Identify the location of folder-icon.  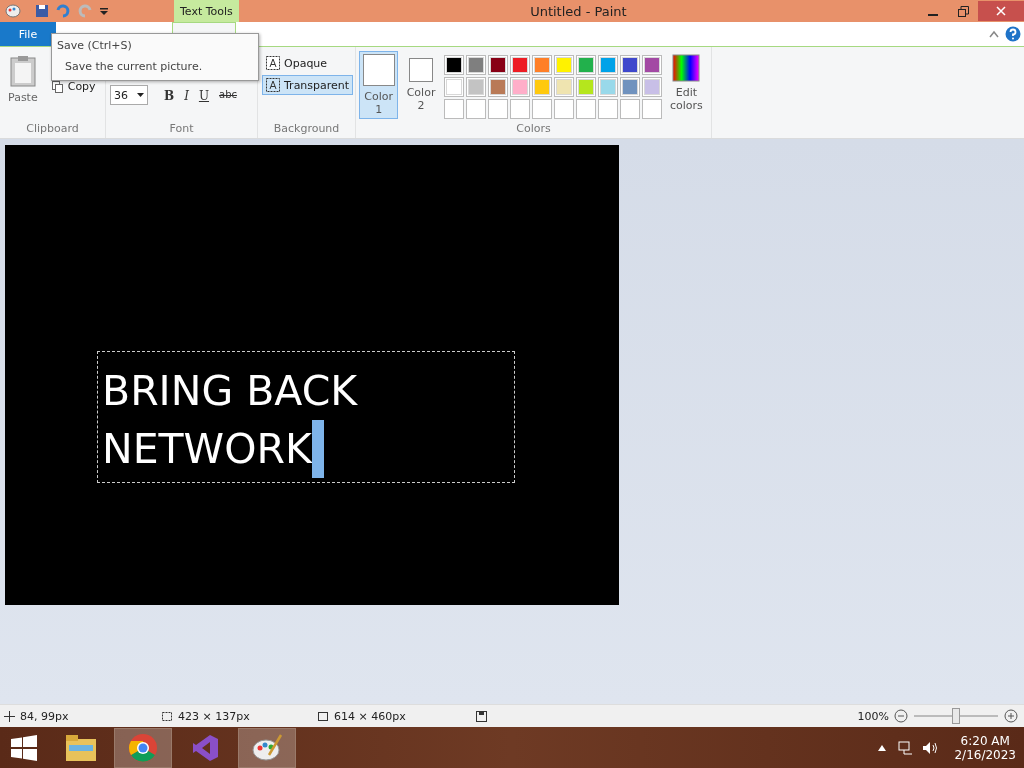
(81, 747).